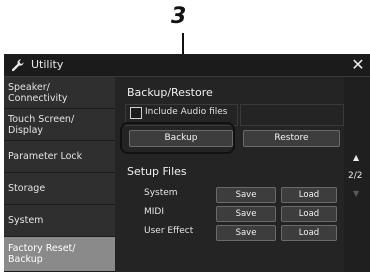 Image resolution: width=370 pixels, height=272 pixels. Describe the element at coordinates (42, 254) in the screenshot. I see `sidebar-item-label: Factory Reset/ Backup` at that location.